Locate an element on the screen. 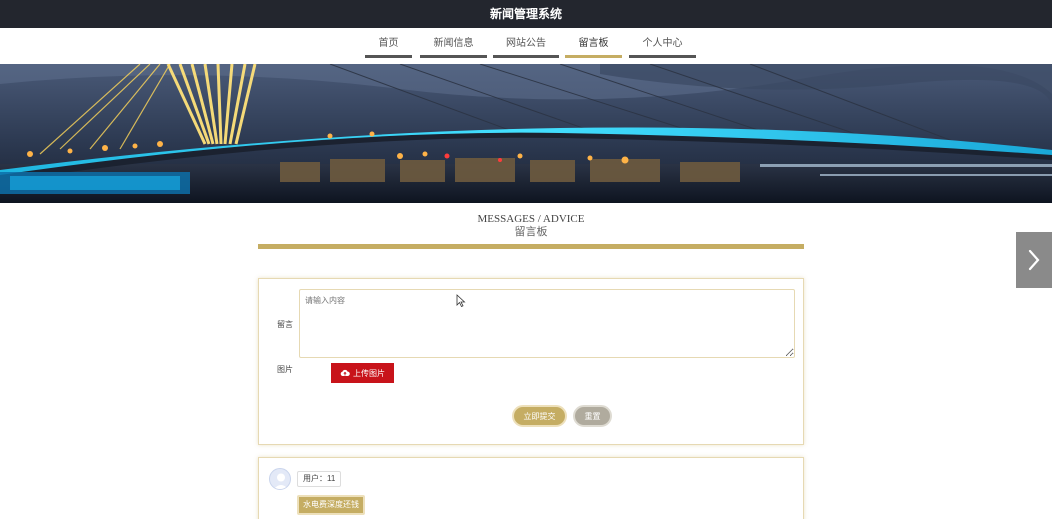 The width and height of the screenshot is (1052, 519). nav-item-news: 新闻信息 is located at coordinates (453, 48).